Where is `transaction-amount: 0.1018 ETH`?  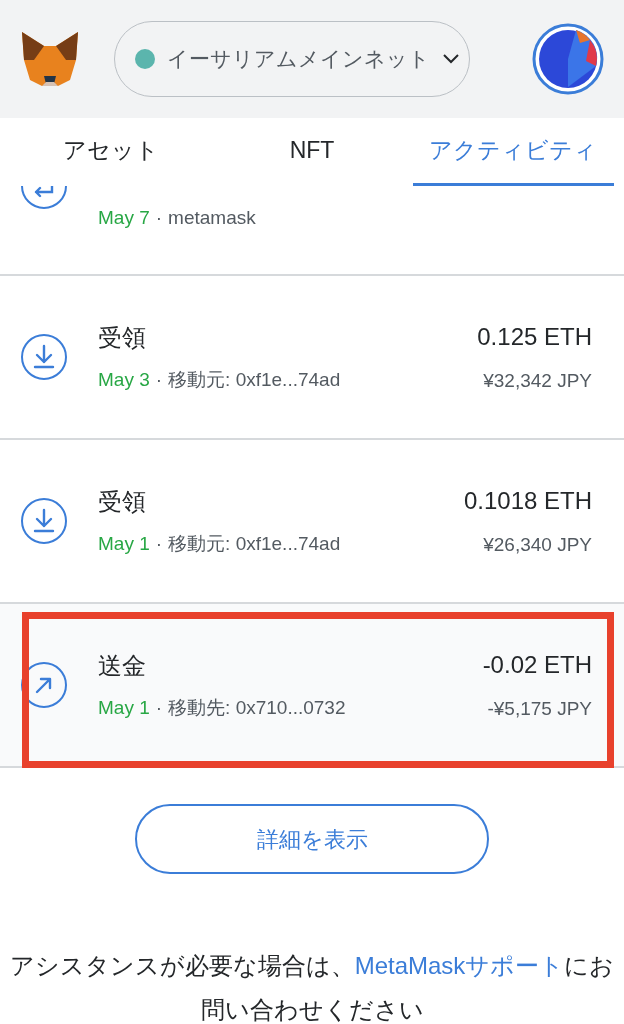
transaction-amount: 0.1018 ETH is located at coordinates (527, 500).